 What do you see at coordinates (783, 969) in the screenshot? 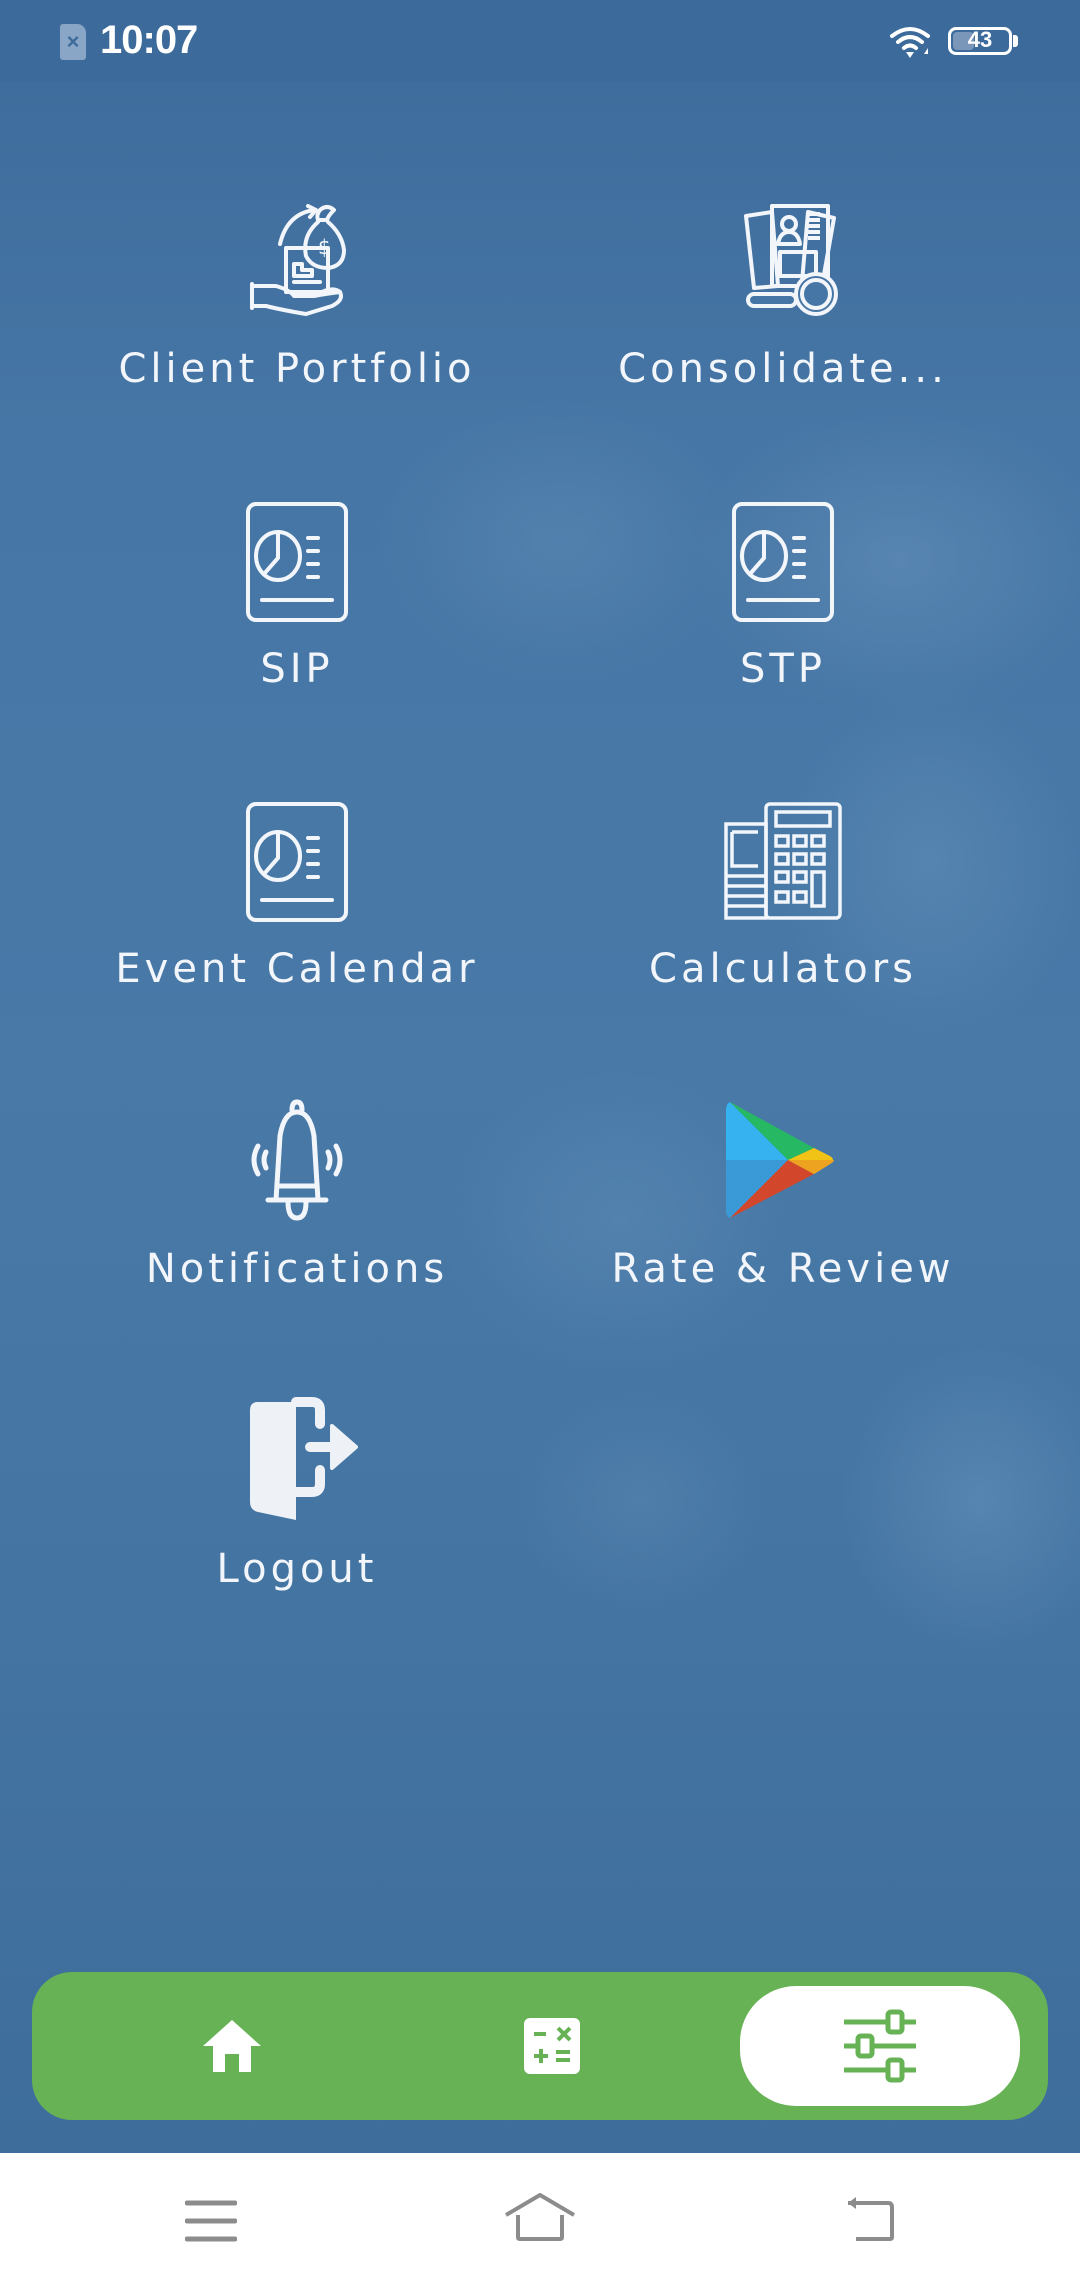
I see `menu-item-label: Calculators` at bounding box center [783, 969].